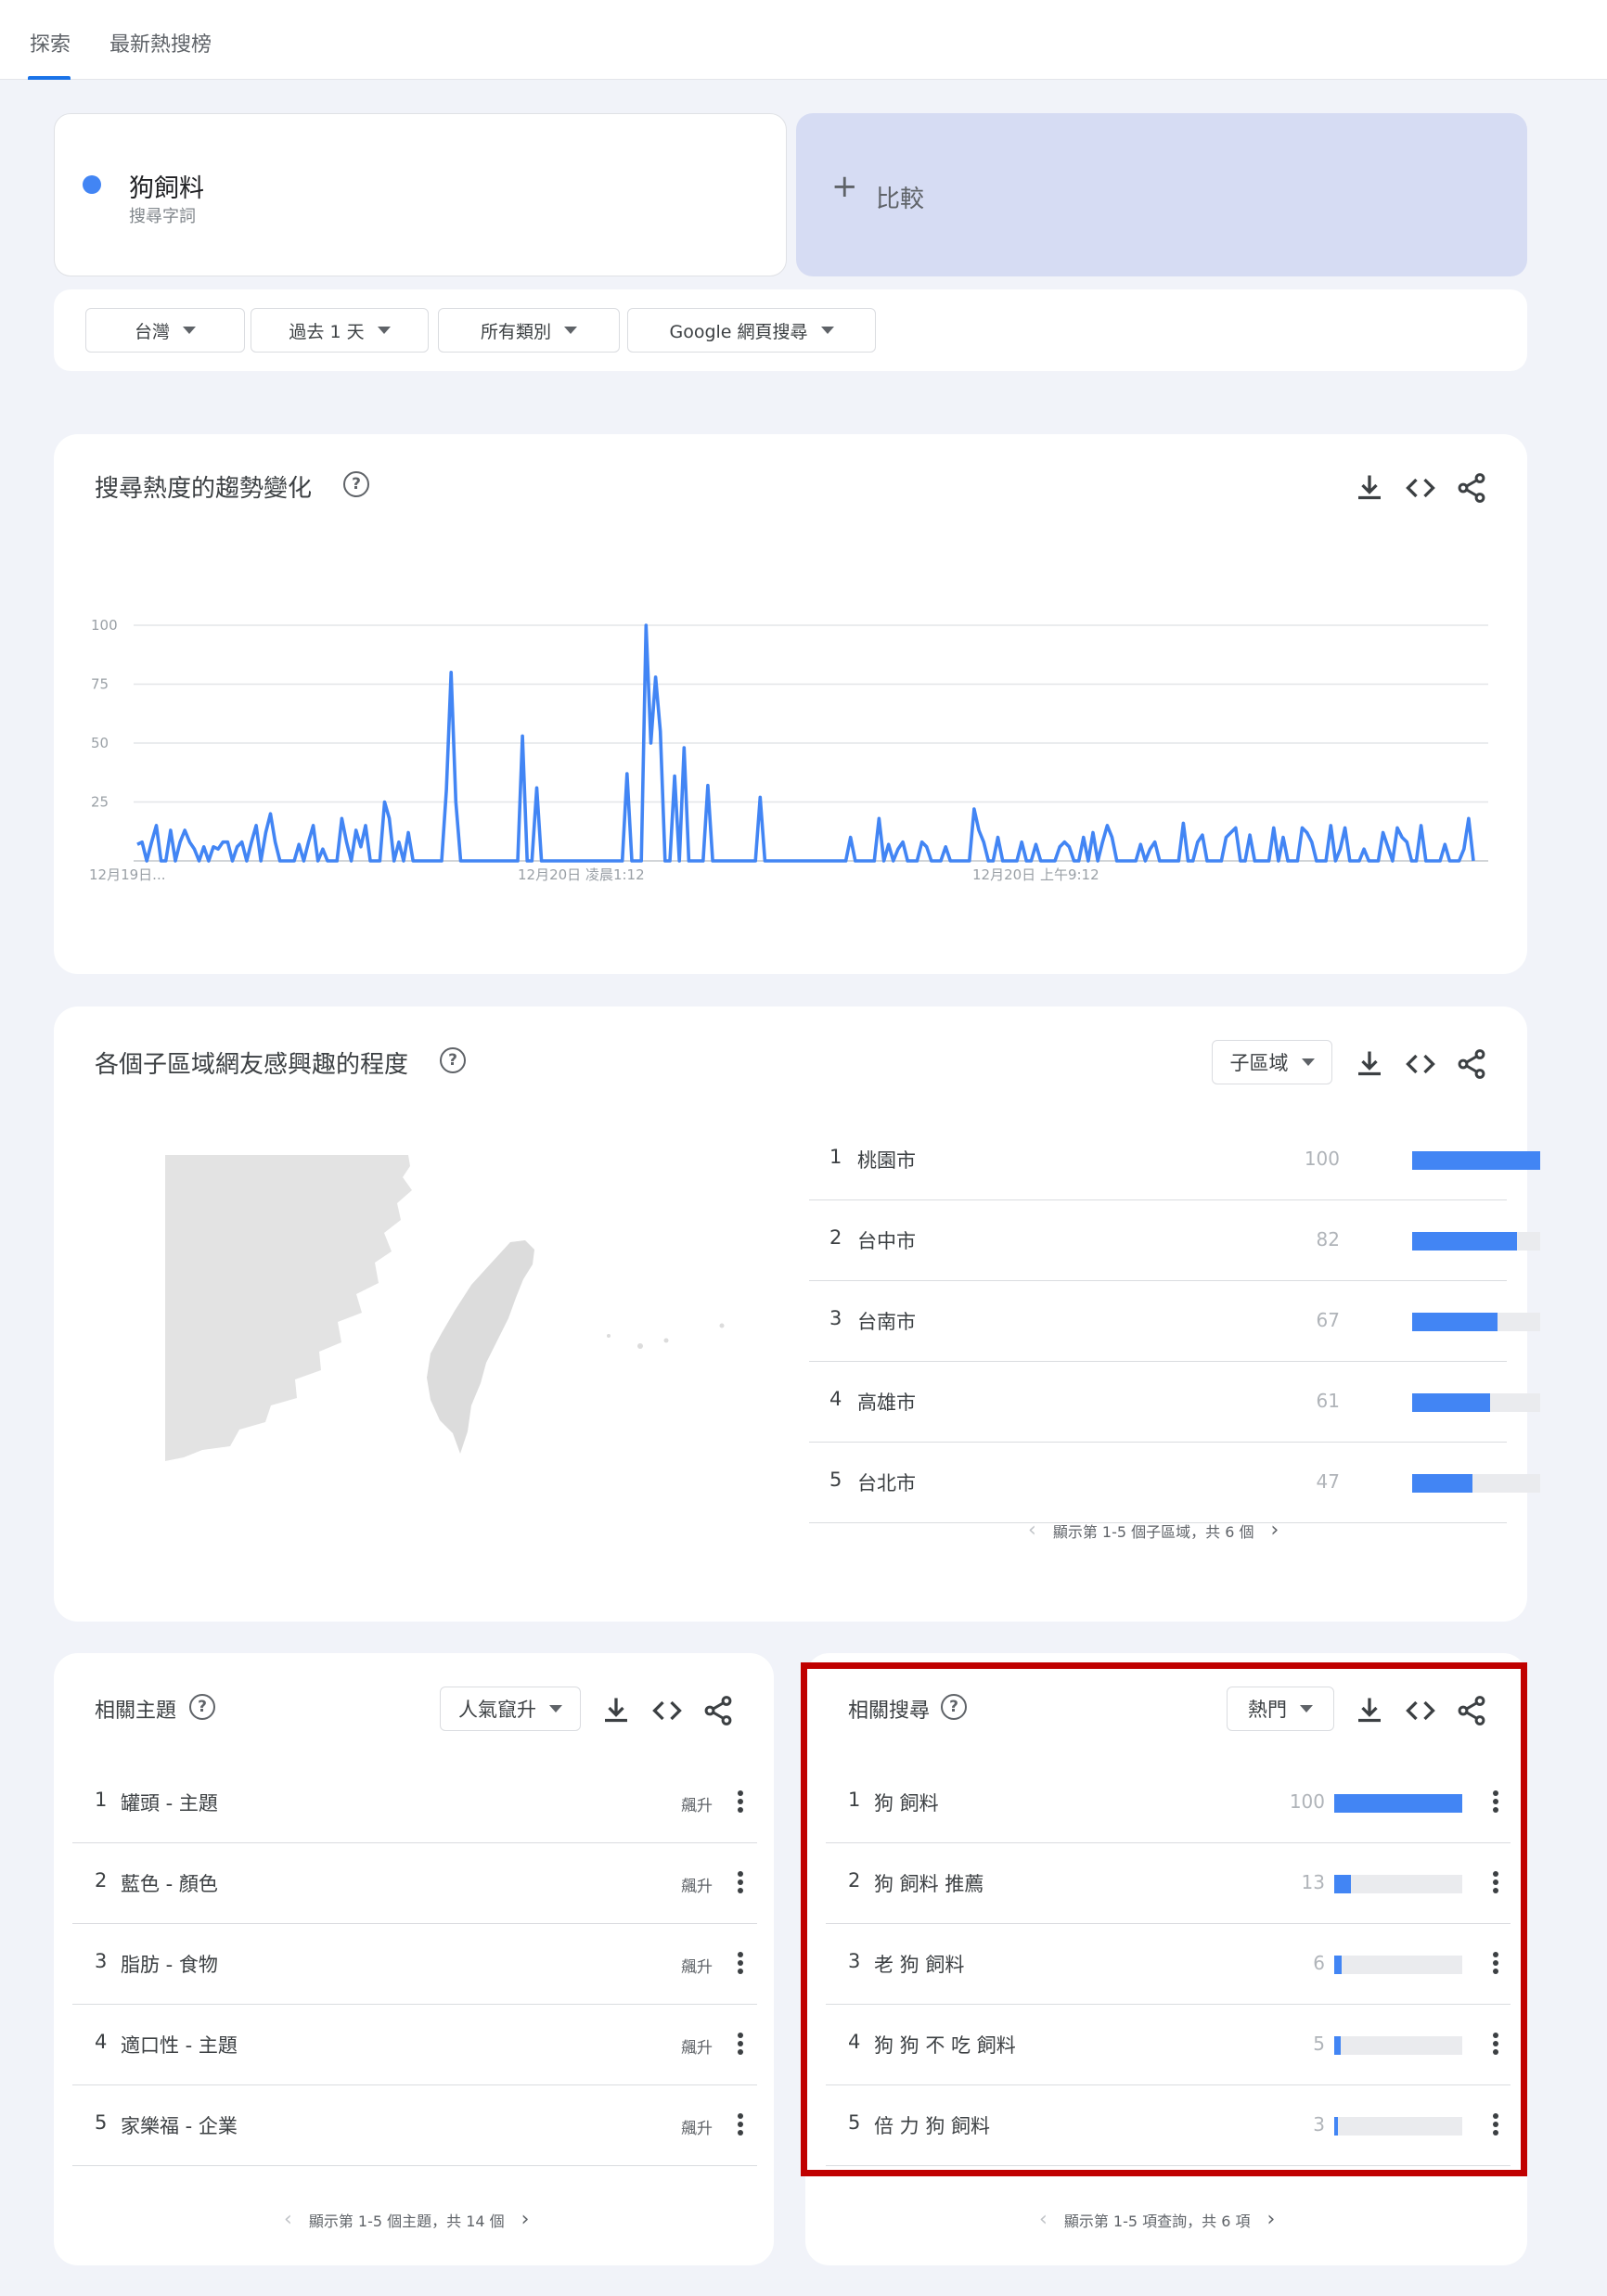  I want to click on x-tick-label: 12月20日 凌晨1:12, so click(581, 875).